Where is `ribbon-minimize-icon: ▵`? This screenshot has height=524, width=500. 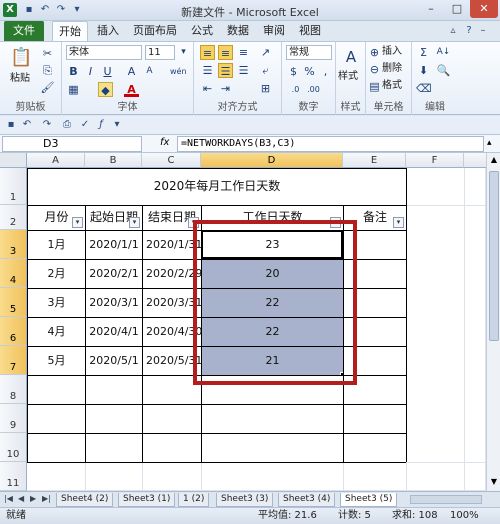 ribbon-minimize-icon: ▵ is located at coordinates (453, 31).